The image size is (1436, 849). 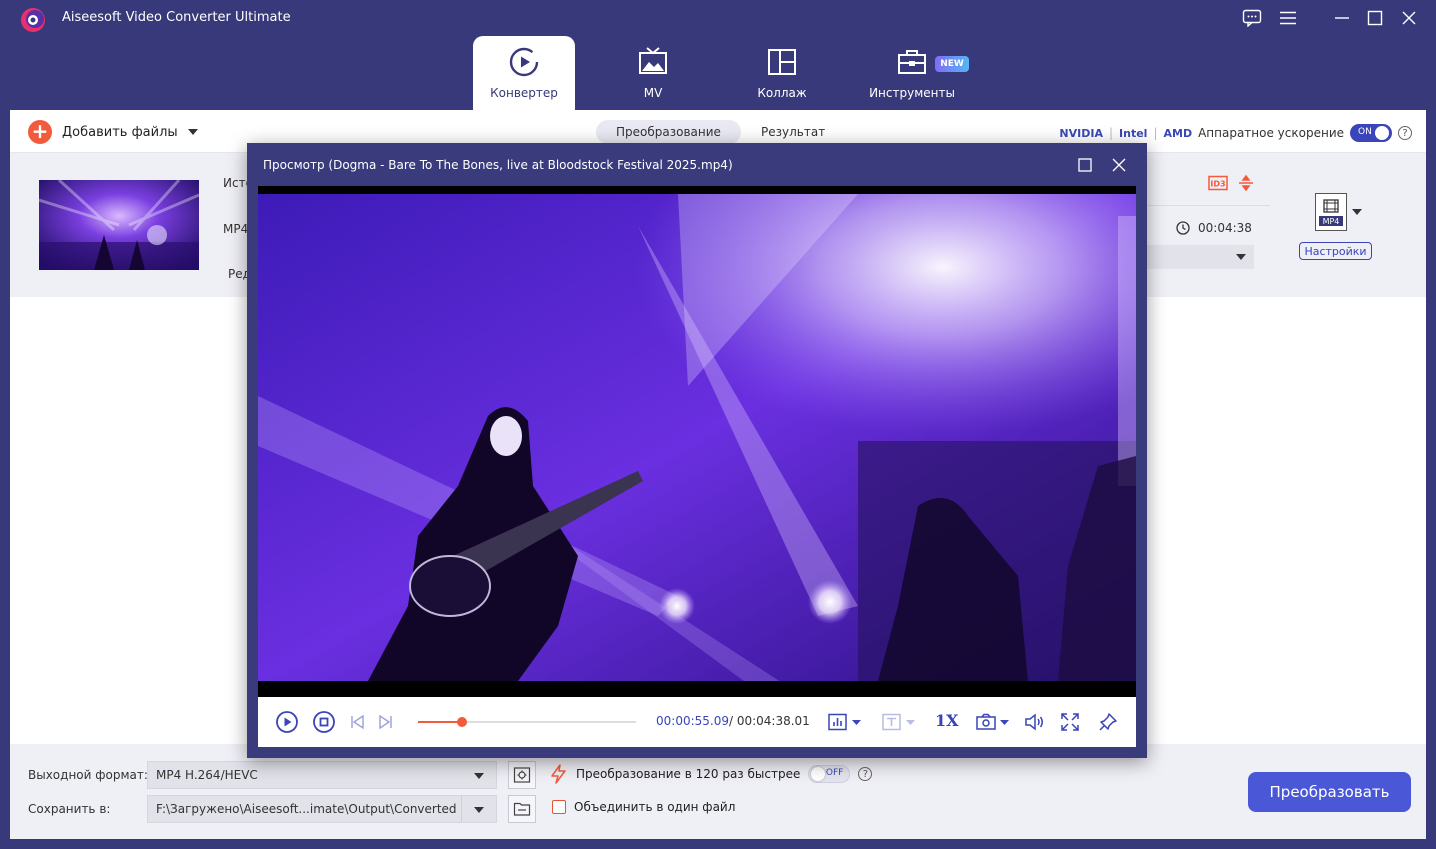 I want to click on converter-icon, so click(x=524, y=62).